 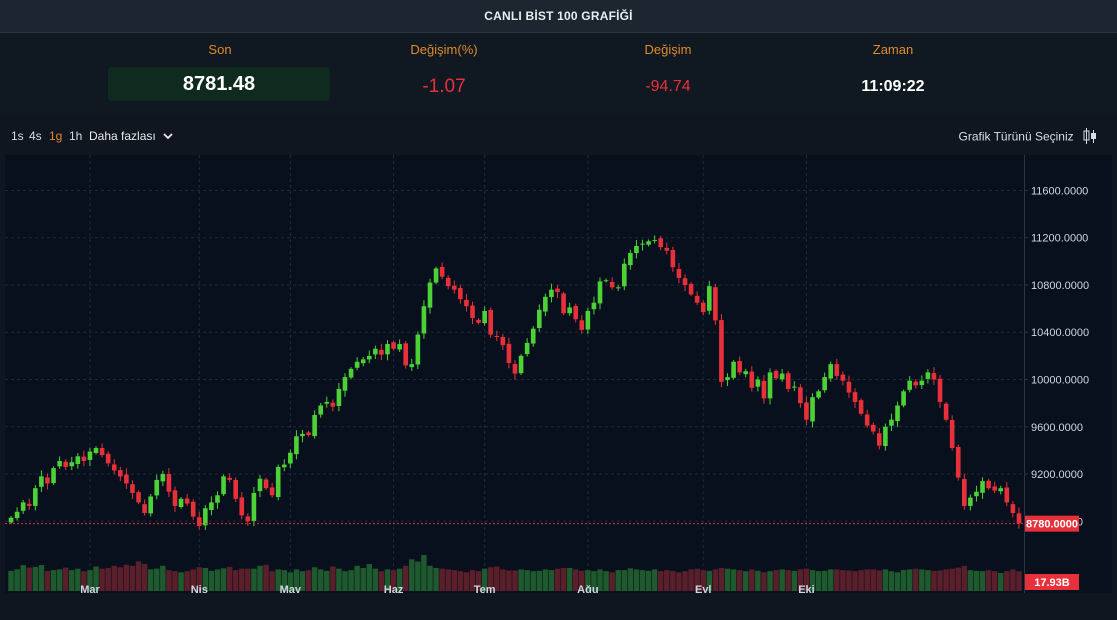 I want to click on chart-type-selector: Grafik Türünü Seçiniz, so click(x=1027, y=137).